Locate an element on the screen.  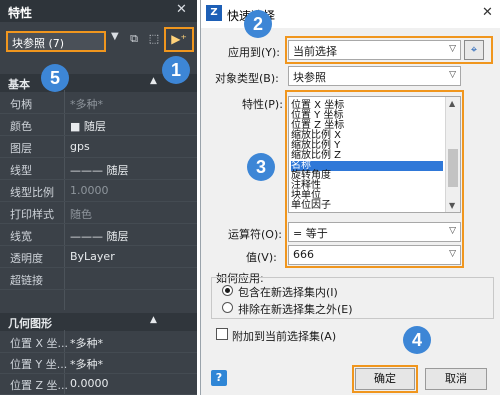
toggle-pickadd-icon: ⧉ is located at coordinates (134, 39).